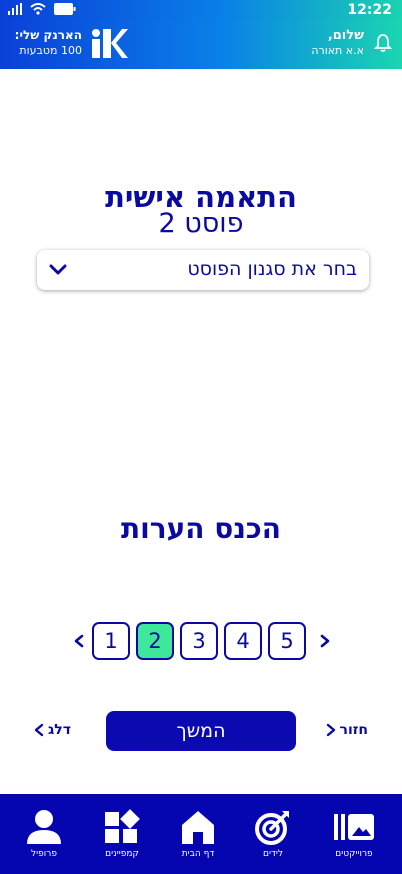  What do you see at coordinates (243, 641) in the screenshot?
I see `page-button-4: 4` at bounding box center [243, 641].